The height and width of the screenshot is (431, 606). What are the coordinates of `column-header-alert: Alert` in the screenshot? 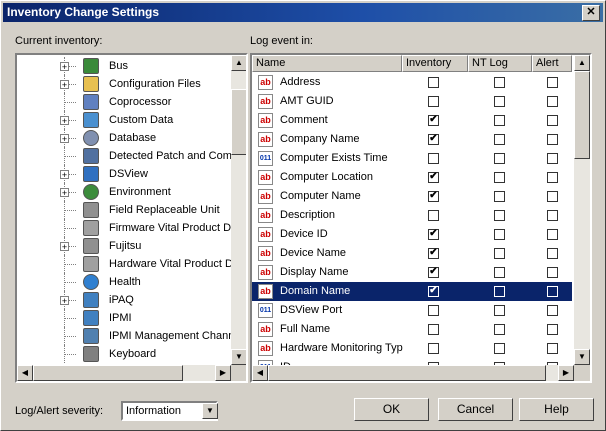 It's located at (552, 63).